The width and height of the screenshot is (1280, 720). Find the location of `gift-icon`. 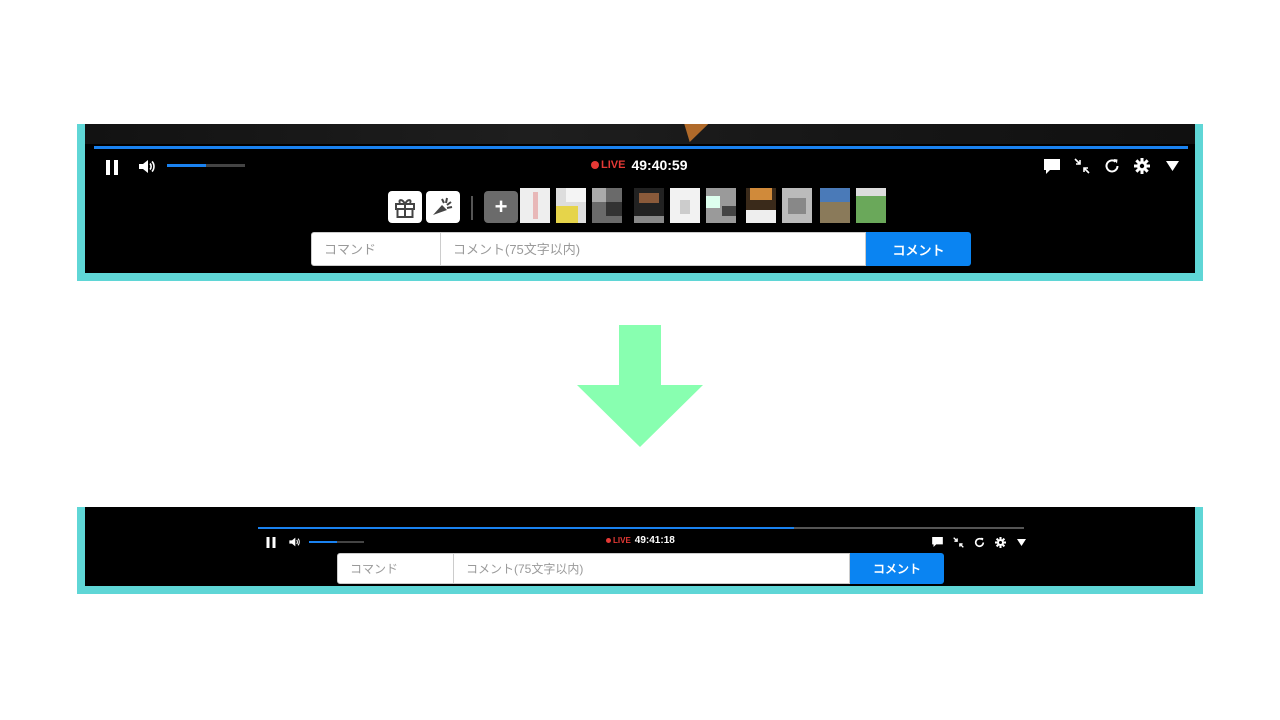

gift-icon is located at coordinates (405, 208).